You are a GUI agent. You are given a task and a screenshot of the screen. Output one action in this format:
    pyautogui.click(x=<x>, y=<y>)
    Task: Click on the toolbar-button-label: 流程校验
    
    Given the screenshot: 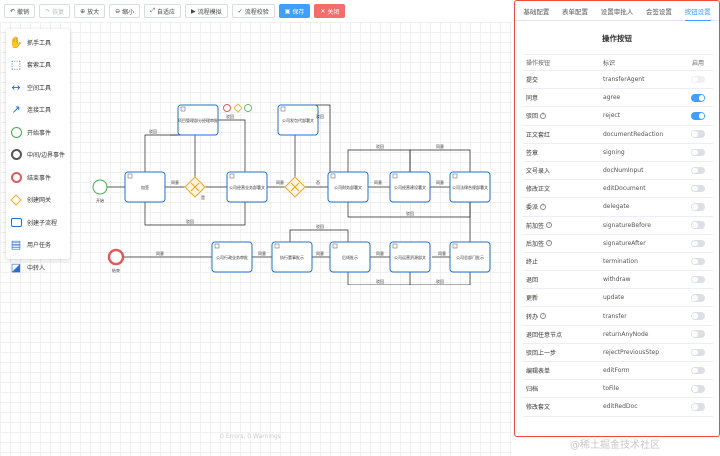 What is the action you would take?
    pyautogui.click(x=256, y=12)
    